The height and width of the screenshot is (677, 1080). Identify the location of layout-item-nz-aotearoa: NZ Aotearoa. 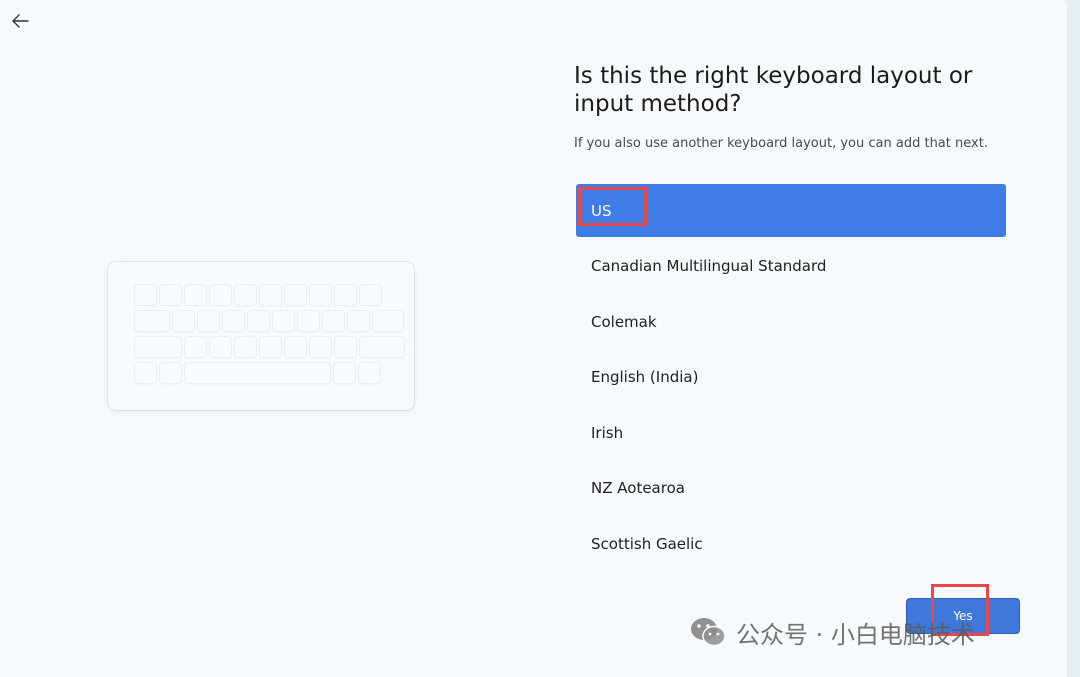
(791, 488).